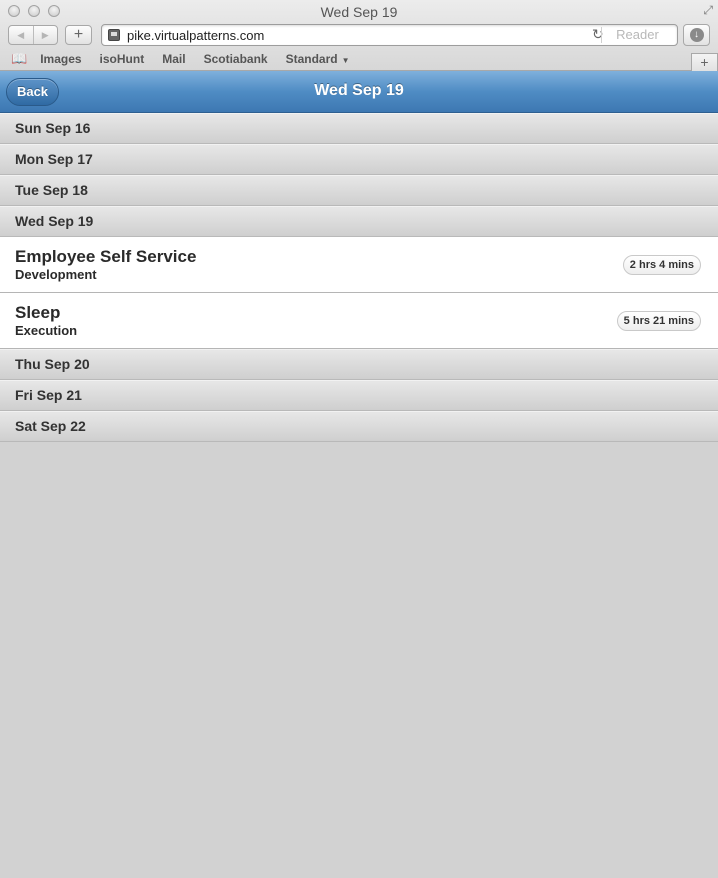  I want to click on list-item: Sleep Execution 5 hrs 21 mins, so click(359, 321).